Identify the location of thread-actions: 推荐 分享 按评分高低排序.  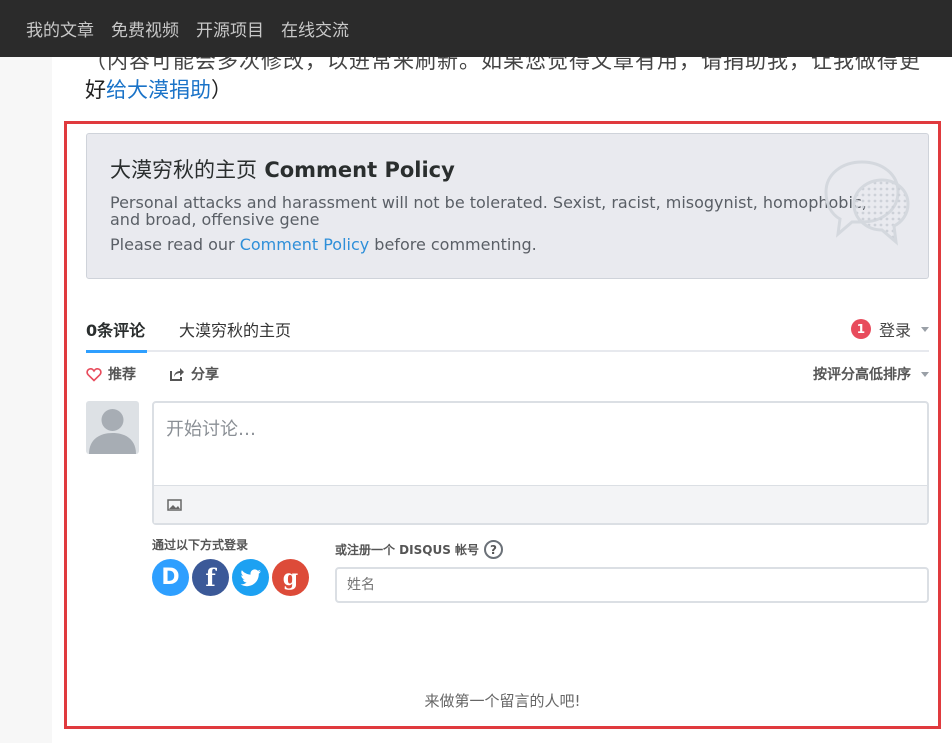
(507, 376).